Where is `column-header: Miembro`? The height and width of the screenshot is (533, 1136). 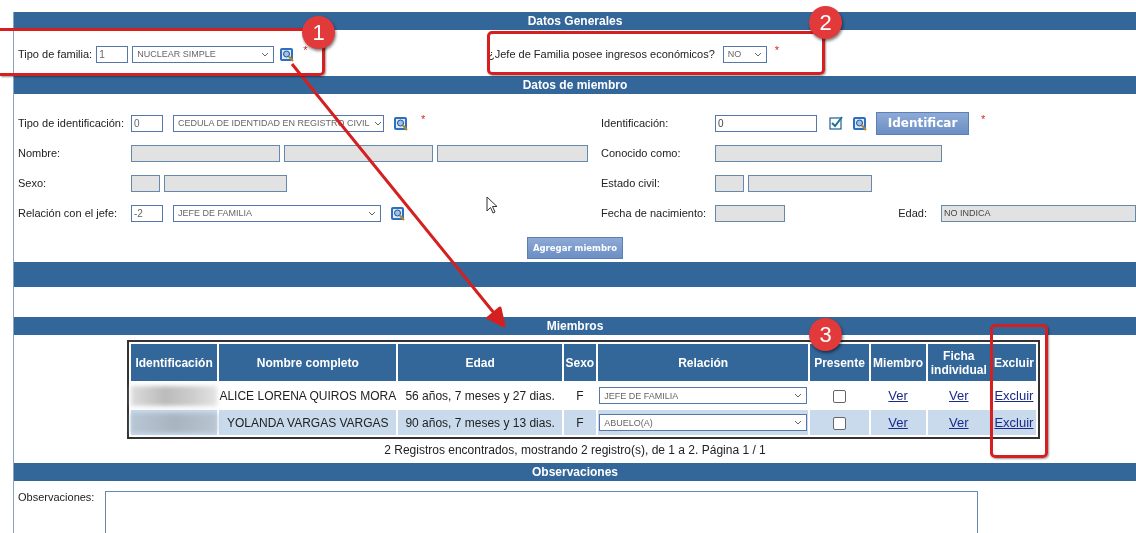 column-header: Miembro is located at coordinates (898, 362).